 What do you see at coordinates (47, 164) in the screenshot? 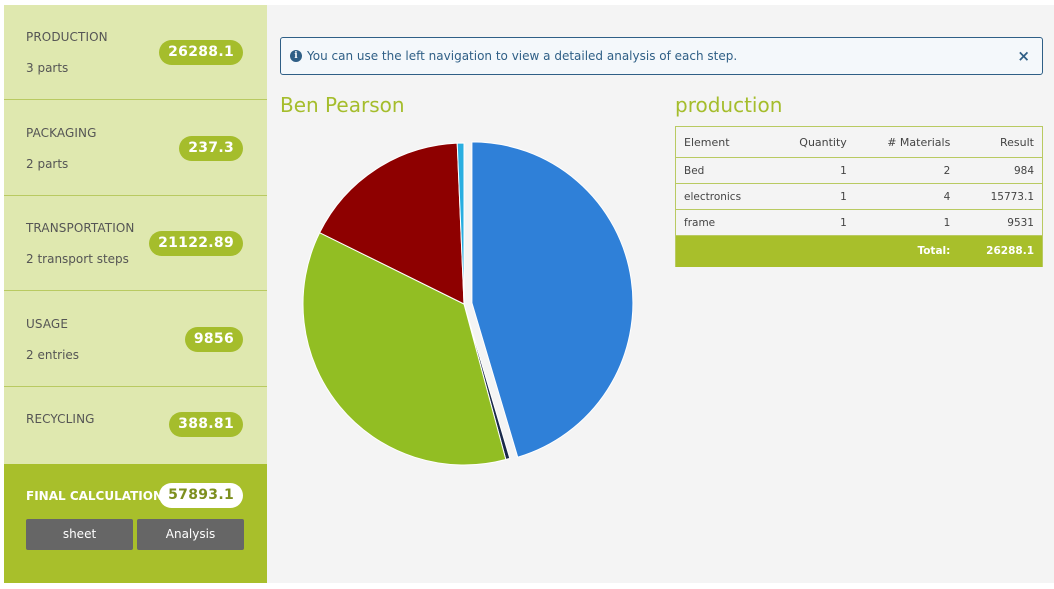
I see `sidebar-item-subtitle: 2 parts` at bounding box center [47, 164].